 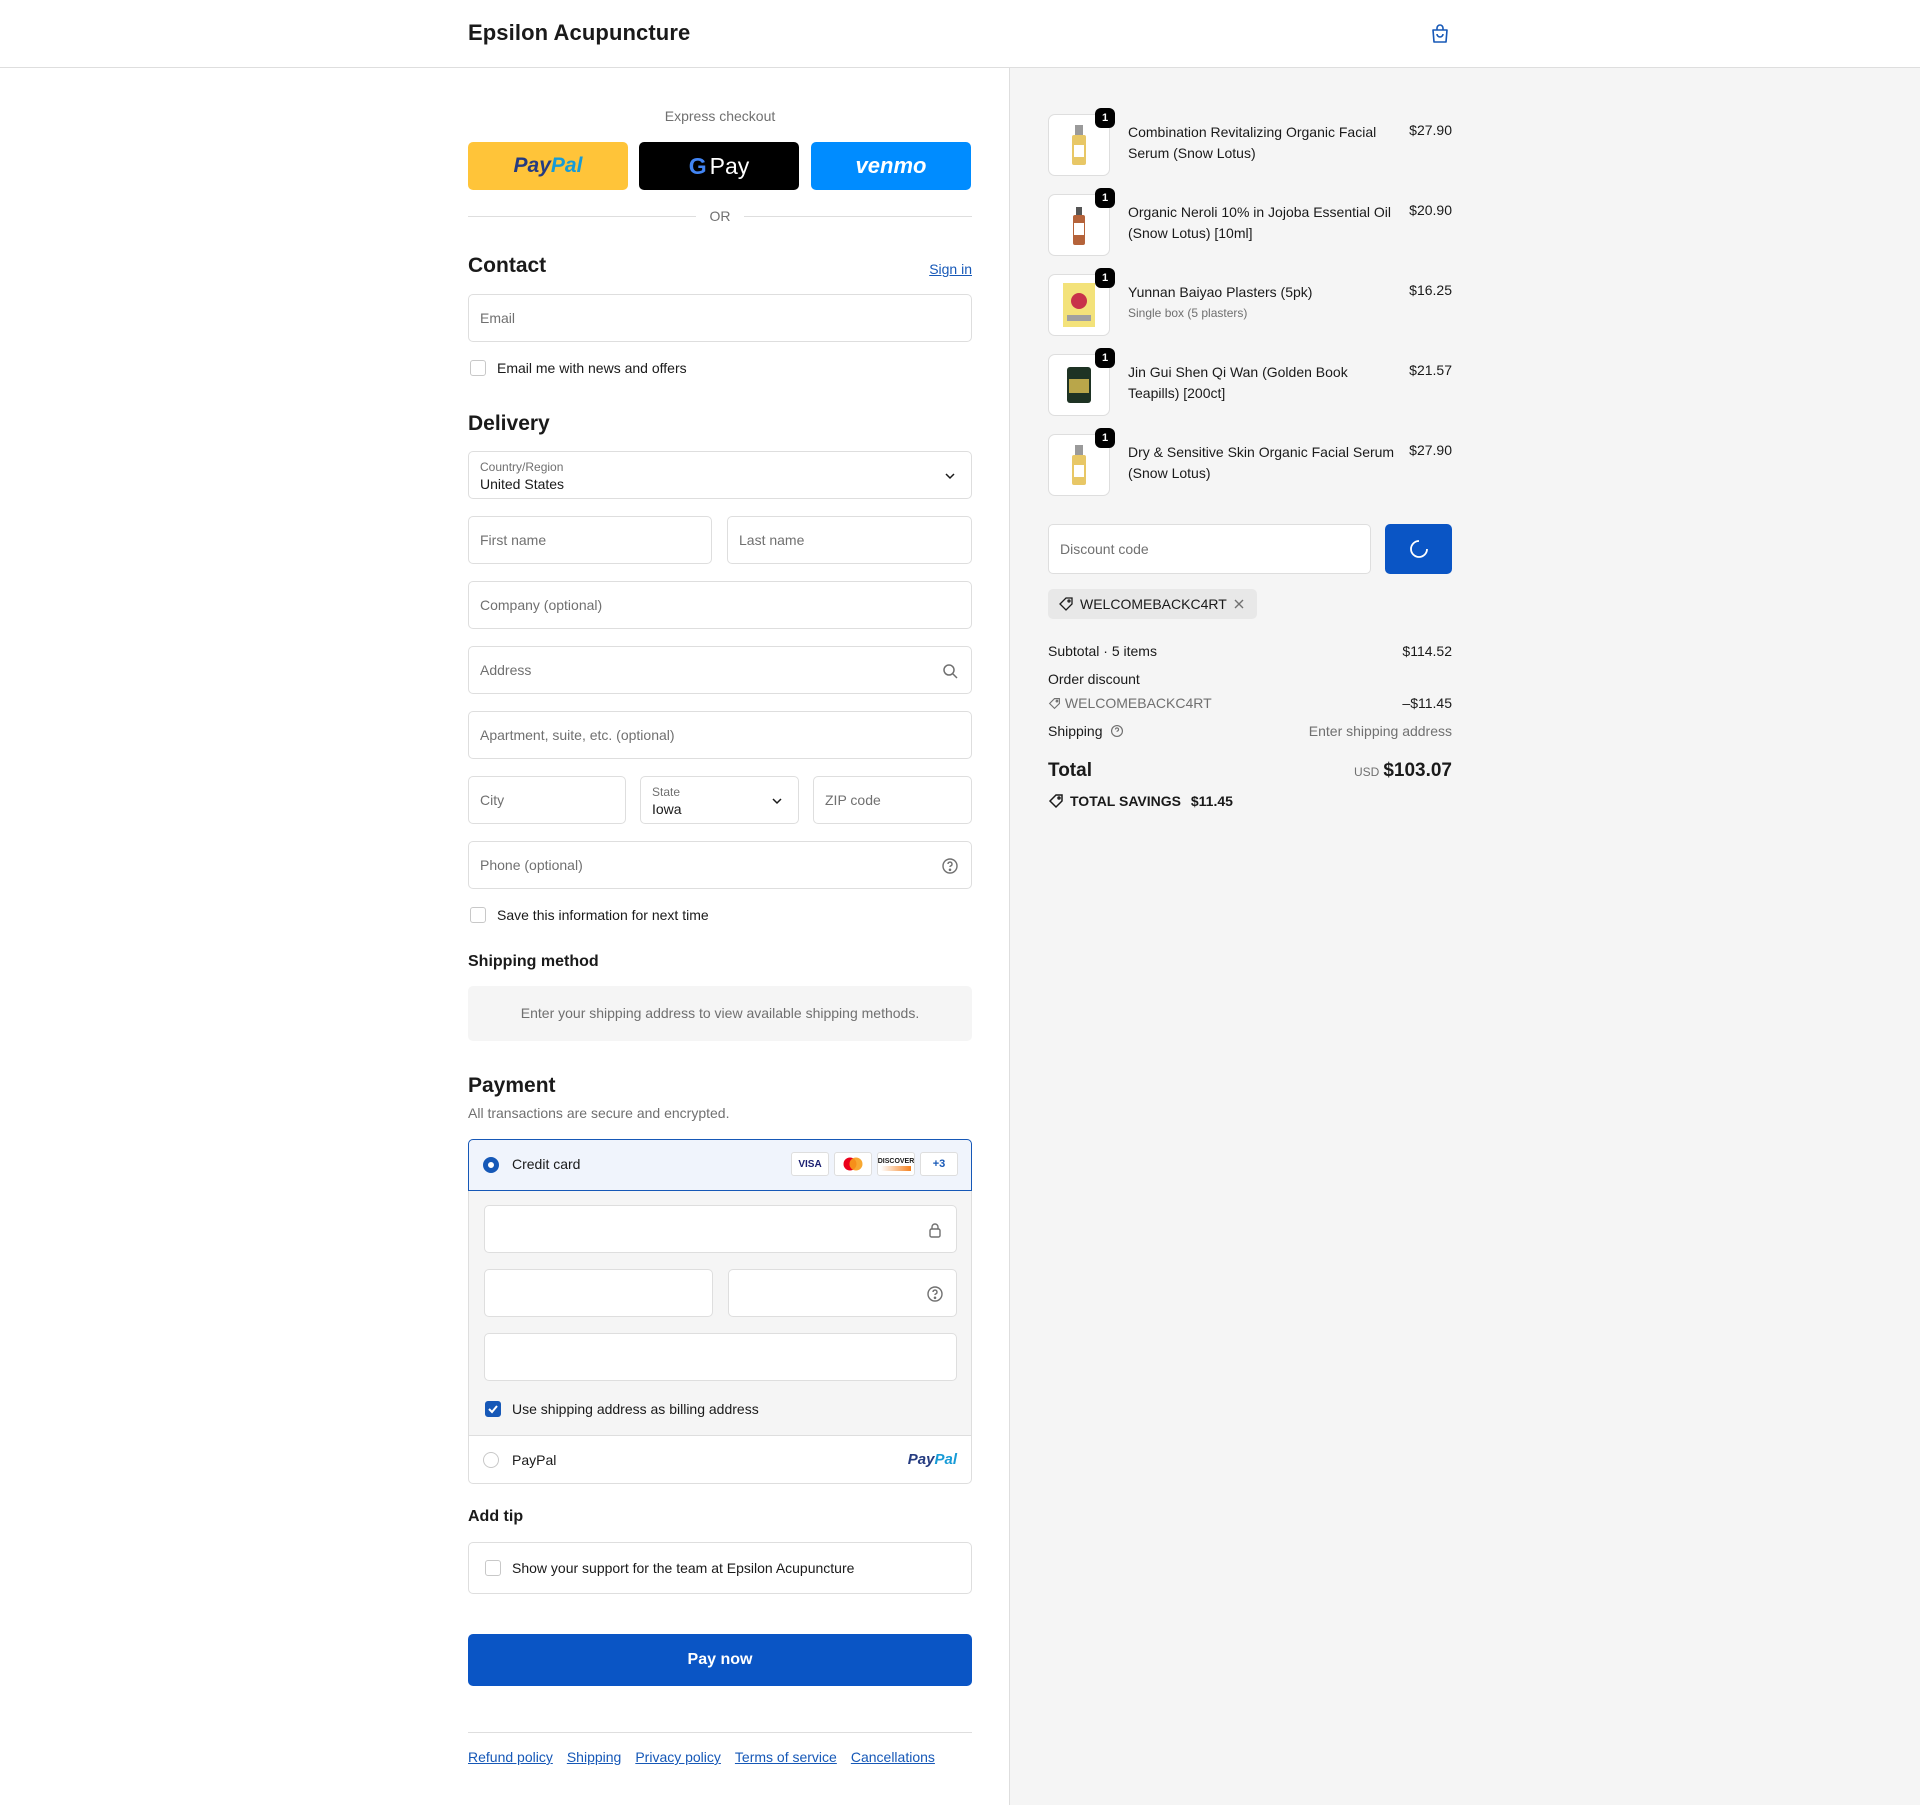 What do you see at coordinates (1250, 679) in the screenshot?
I see `order-discount-row: Order discount` at bounding box center [1250, 679].